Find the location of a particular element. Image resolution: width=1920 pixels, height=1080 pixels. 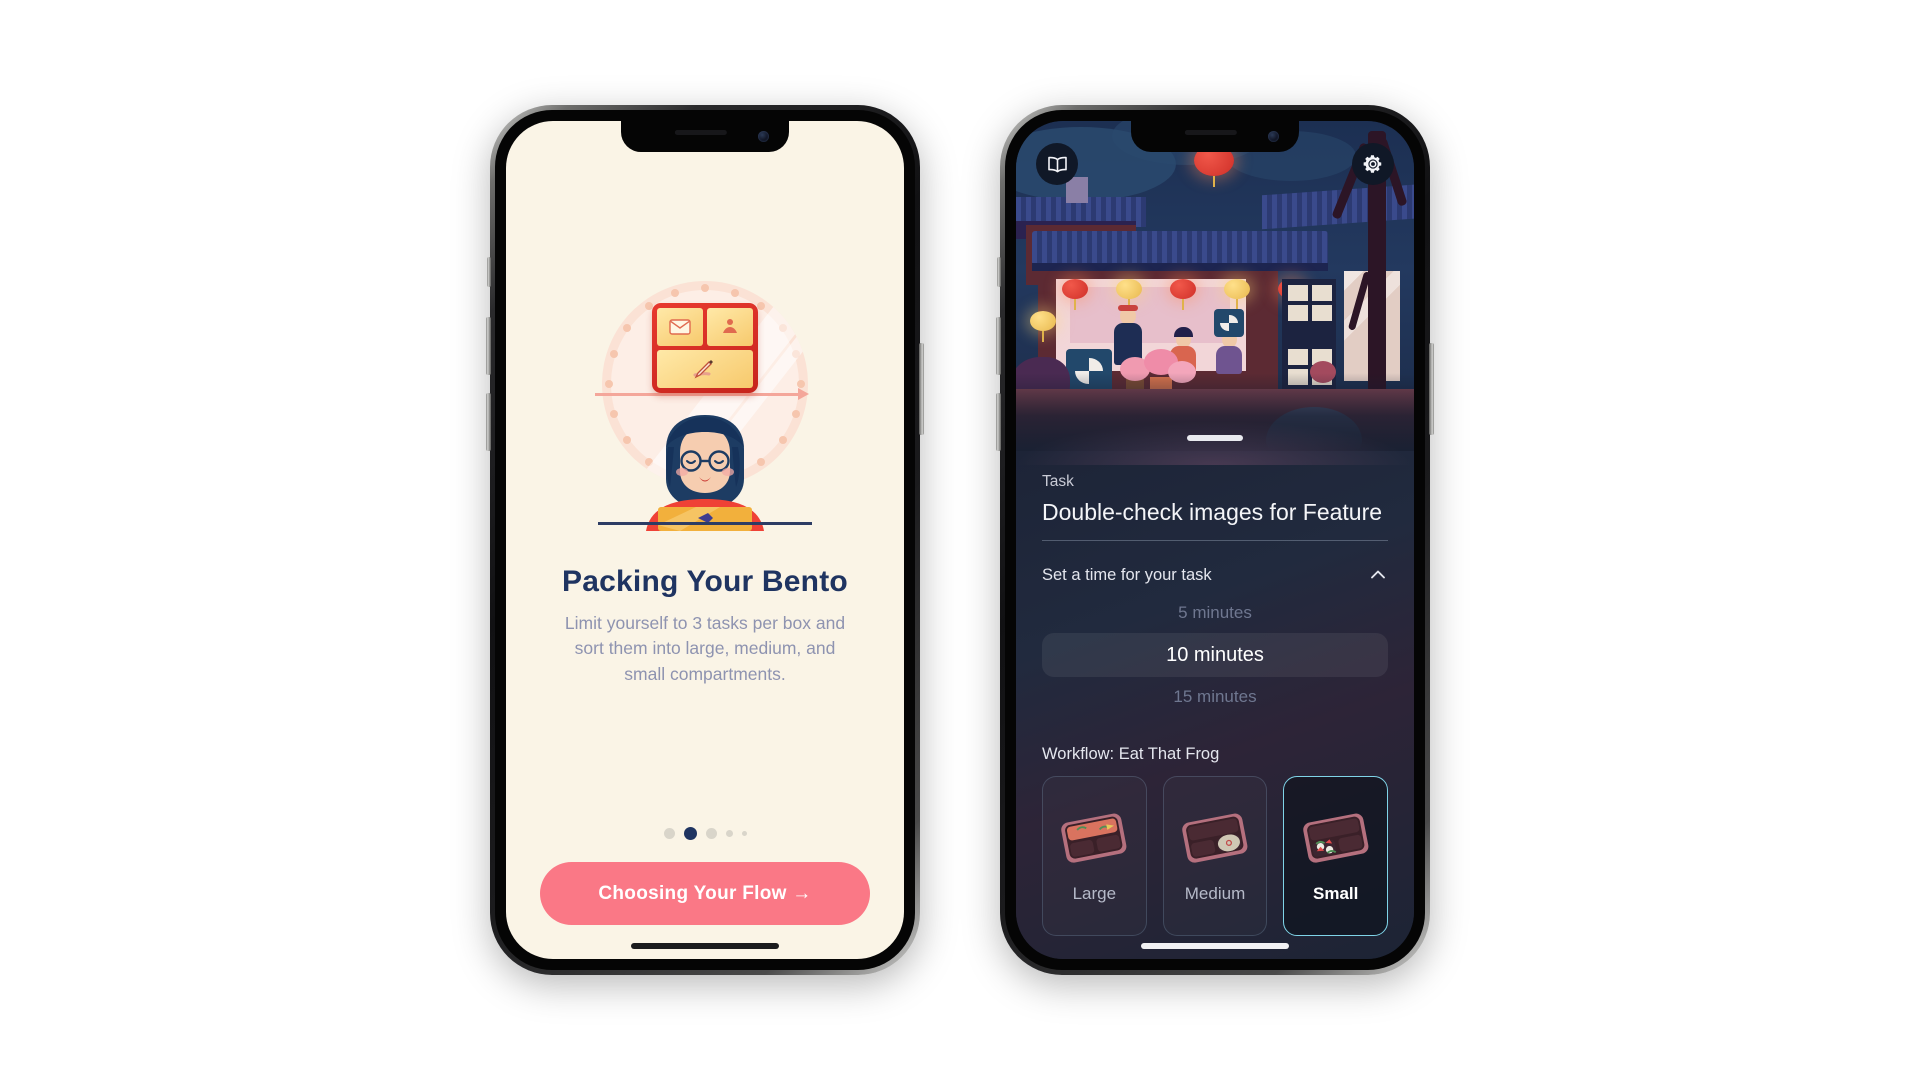

gear-icon-glyph is located at coordinates (1372, 164).